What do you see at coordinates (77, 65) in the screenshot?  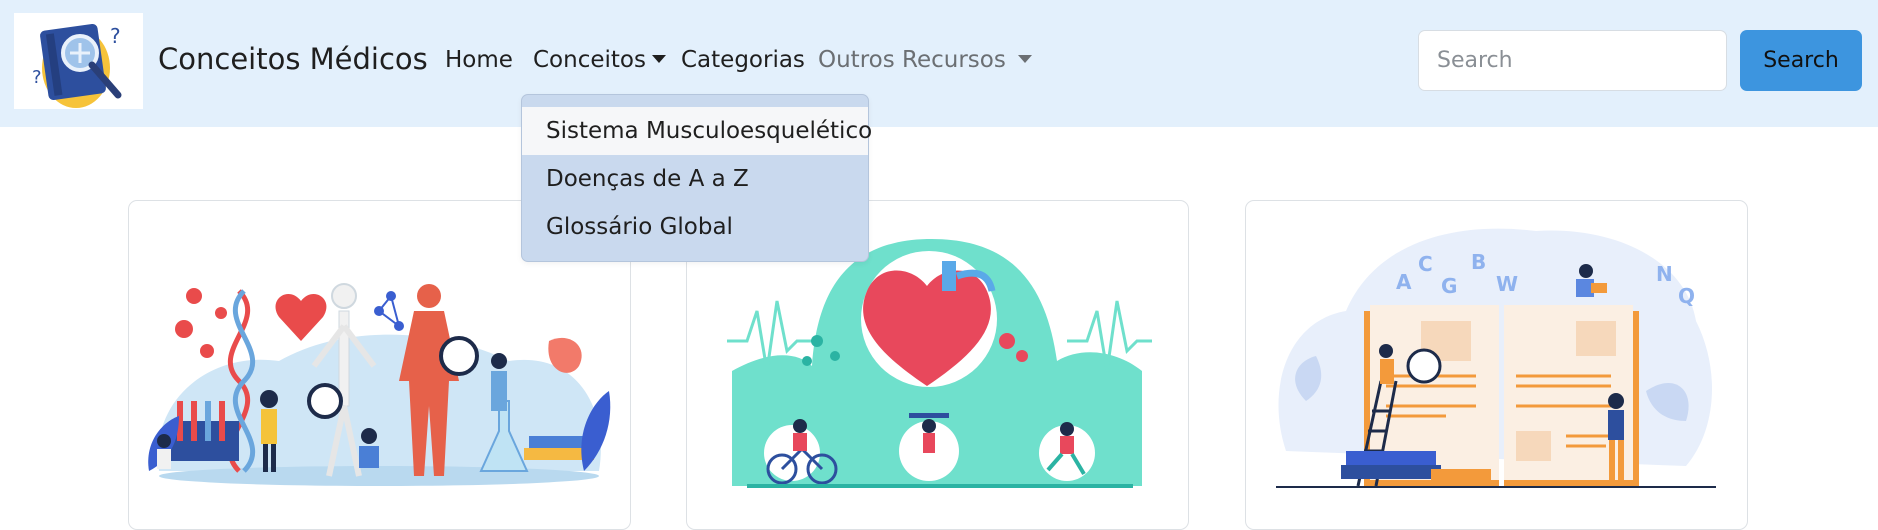 I see `medical-book-logo-icon: ? ?` at bounding box center [77, 65].